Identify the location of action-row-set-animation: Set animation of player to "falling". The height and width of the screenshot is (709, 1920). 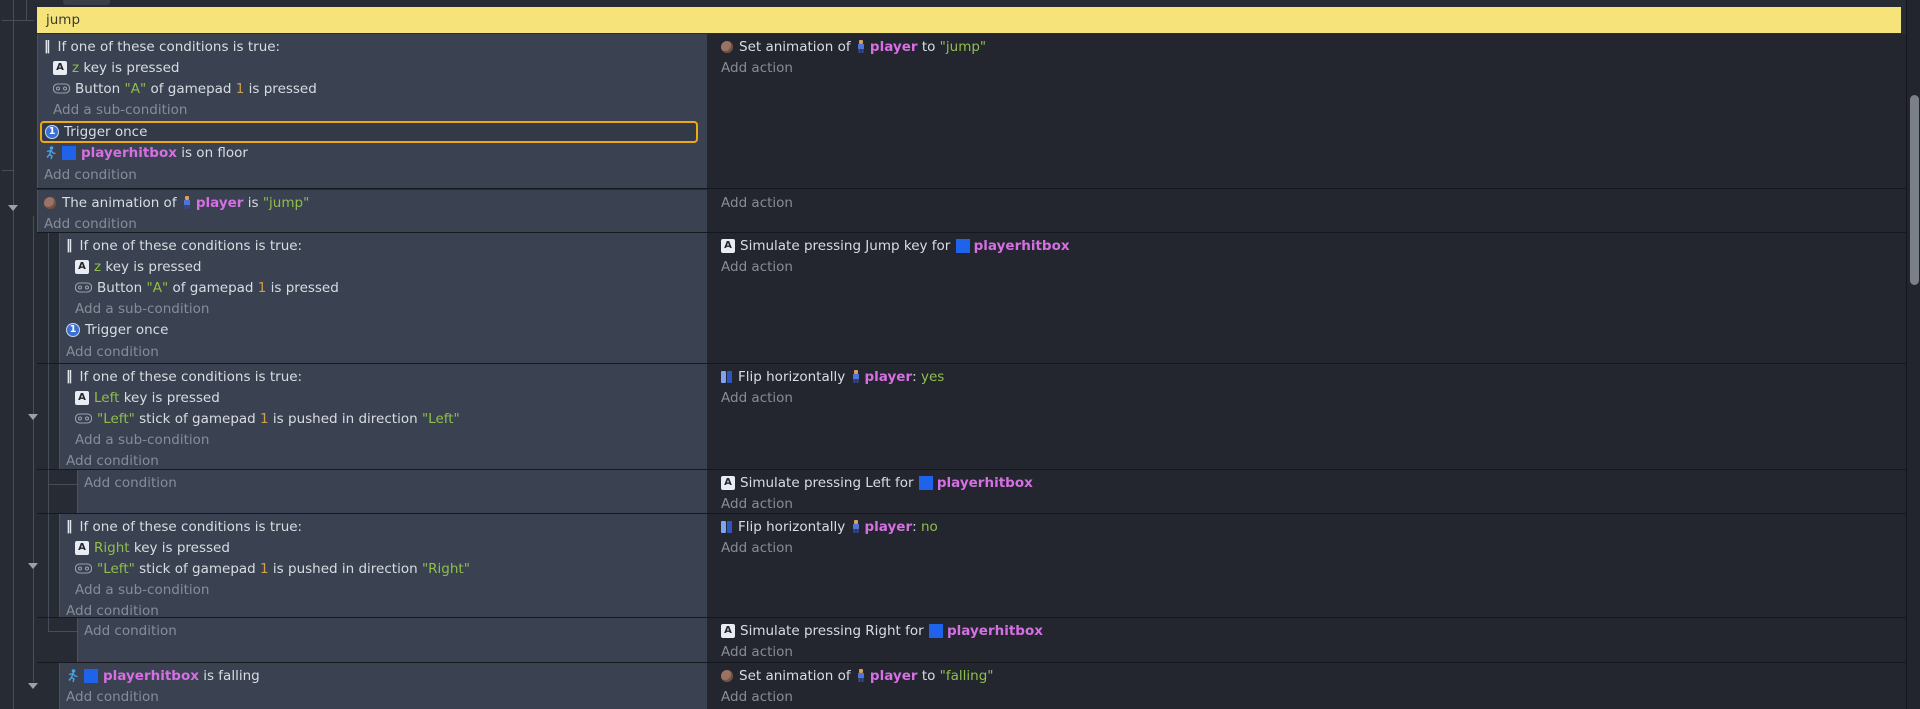
(1310, 675).